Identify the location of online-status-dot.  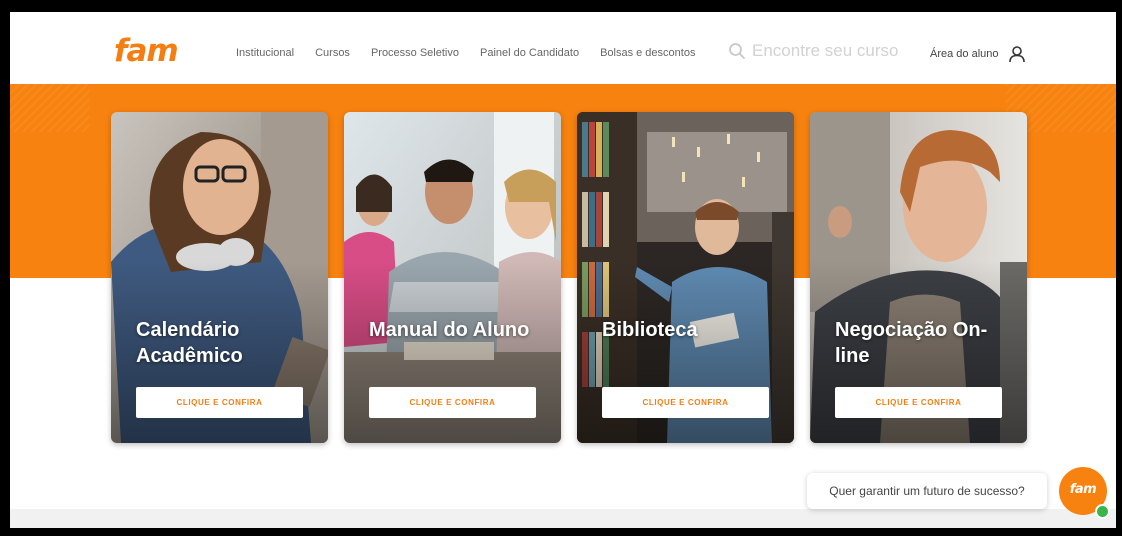
(1102, 511).